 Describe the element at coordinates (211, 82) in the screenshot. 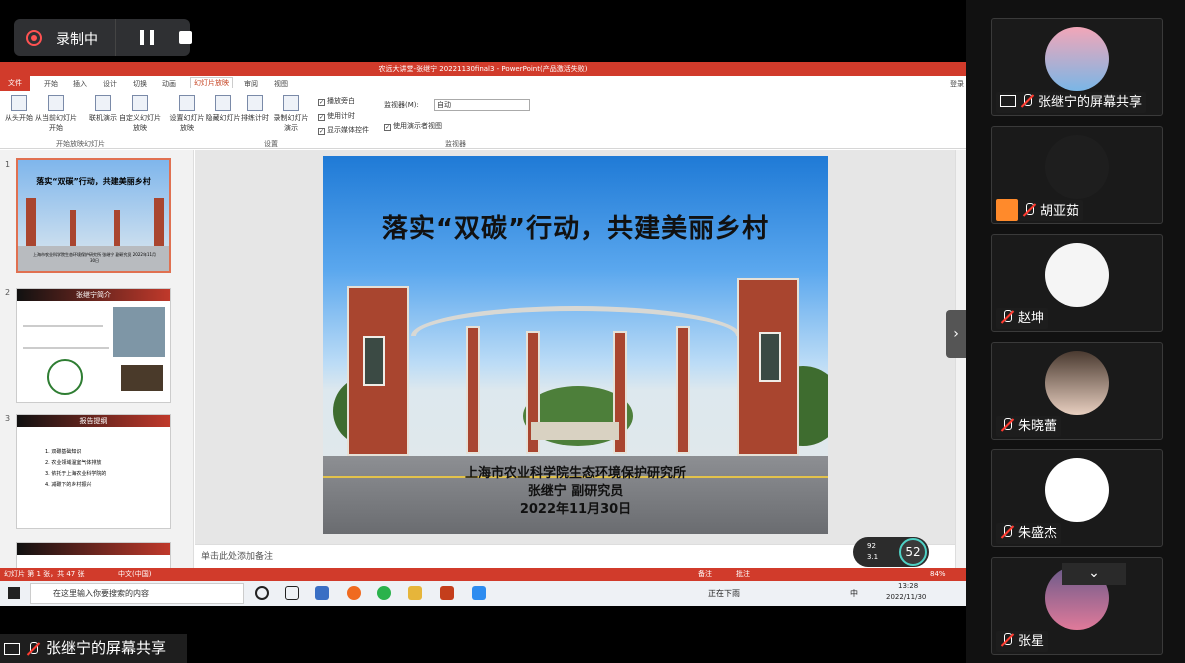

I see `tab-slideshow: 幻灯片放映` at that location.